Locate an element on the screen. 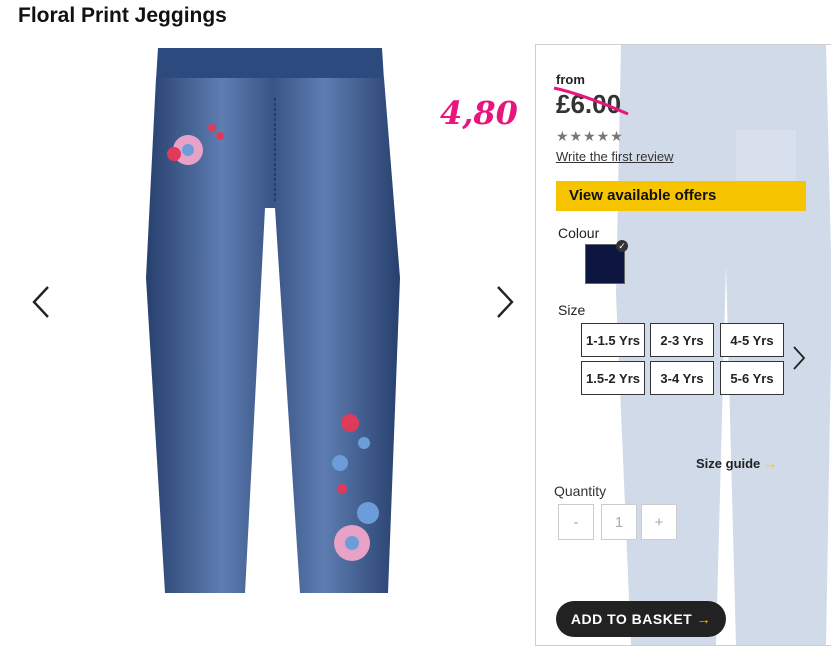 This screenshot has height=646, width=831. size-label: Size is located at coordinates (572, 310).